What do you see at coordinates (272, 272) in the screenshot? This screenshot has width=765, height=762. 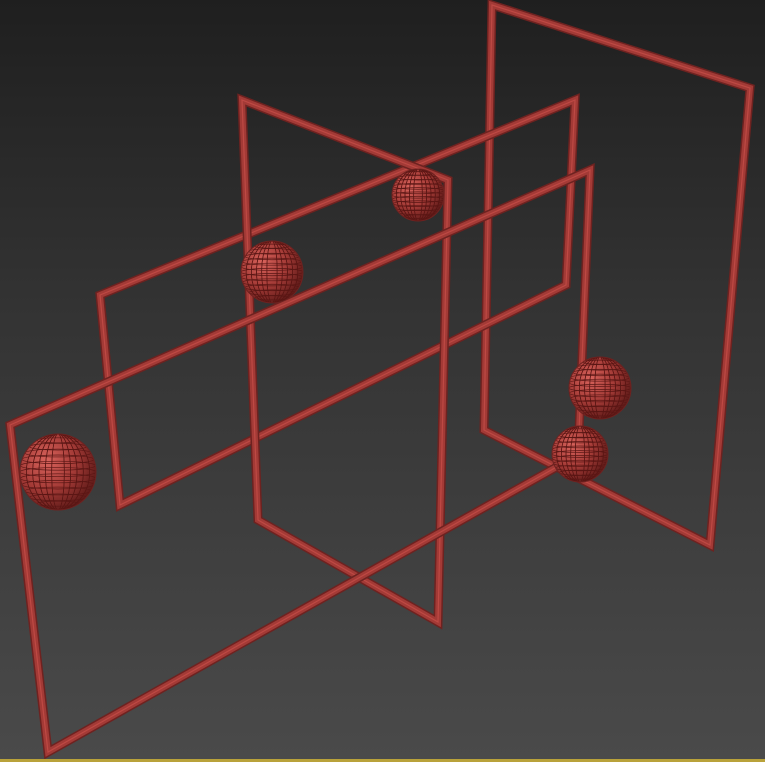 I see `sphere-upper-middle` at bounding box center [272, 272].